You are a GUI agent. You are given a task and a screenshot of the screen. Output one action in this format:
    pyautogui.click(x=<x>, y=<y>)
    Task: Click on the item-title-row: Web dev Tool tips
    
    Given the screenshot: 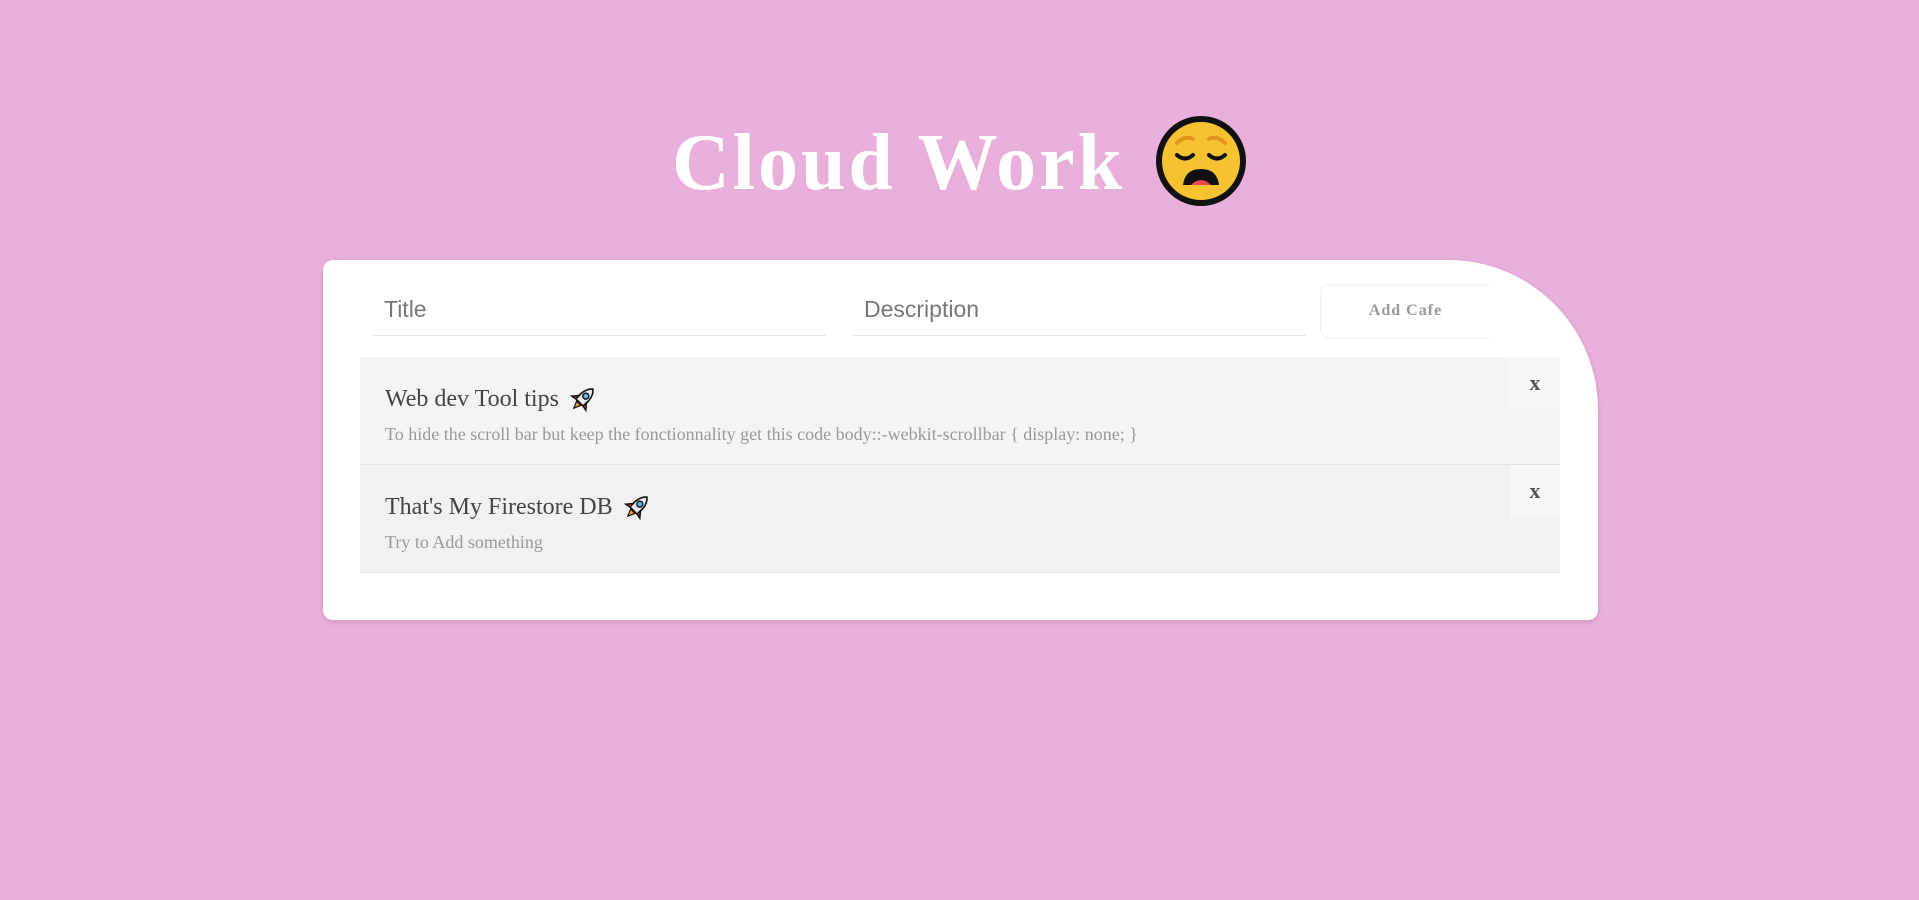 What is the action you would take?
    pyautogui.click(x=492, y=399)
    